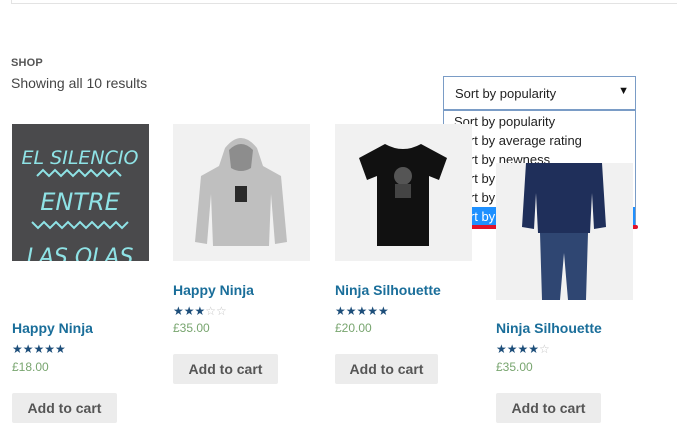 The width and height of the screenshot is (677, 446). Describe the element at coordinates (80, 202) in the screenshot. I see `print-line-2: ENTRE` at that location.